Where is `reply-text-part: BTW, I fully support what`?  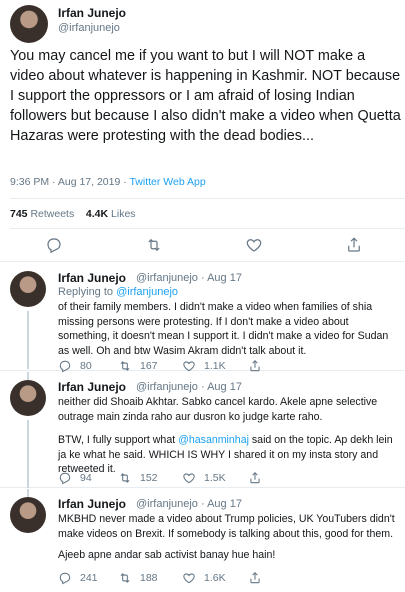 reply-text-part: BTW, I fully support what is located at coordinates (118, 440).